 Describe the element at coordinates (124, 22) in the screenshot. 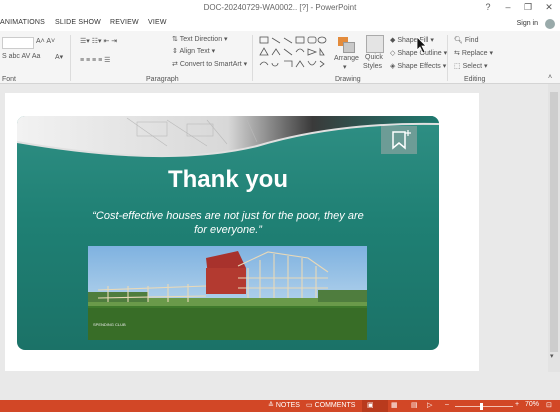

I see `tab-review: REVIEW` at that location.